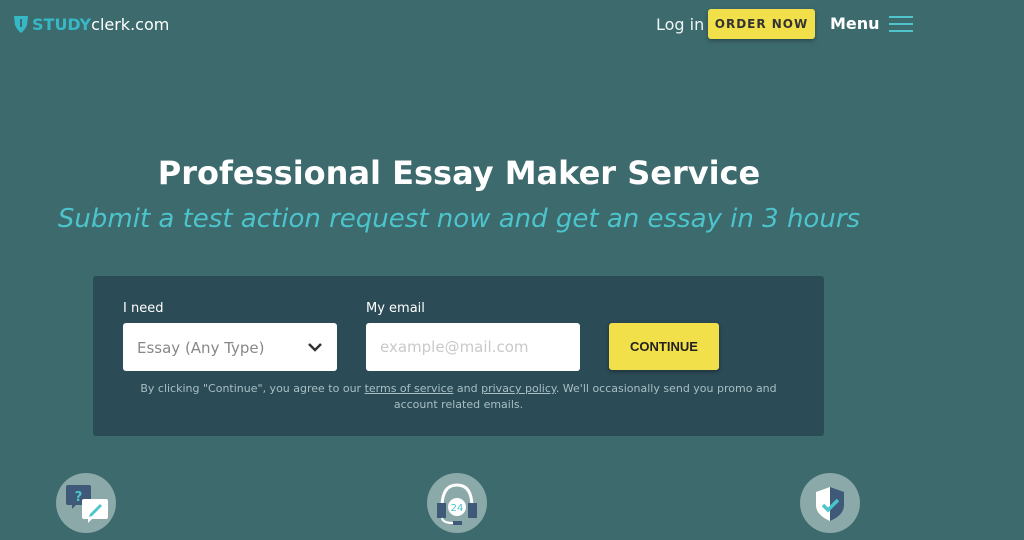  What do you see at coordinates (21, 24) in the screenshot?
I see `logo-shield-icon` at bounding box center [21, 24].